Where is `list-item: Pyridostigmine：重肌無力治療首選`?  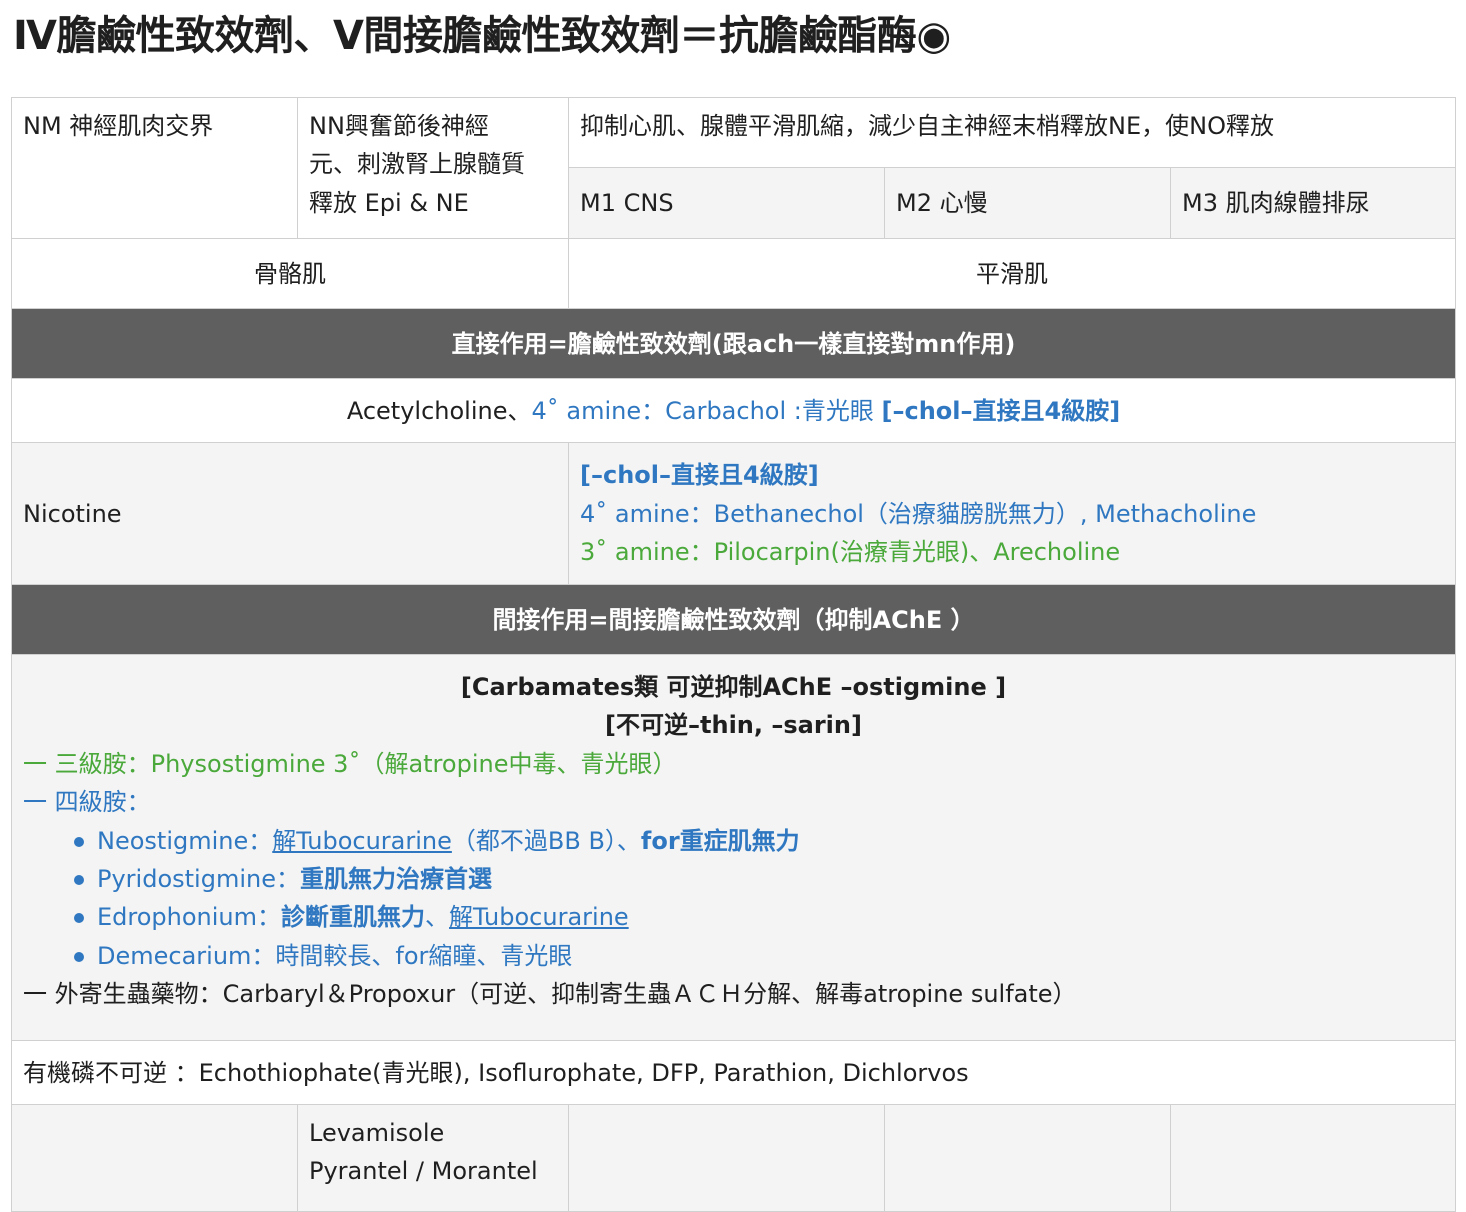 list-item: Pyridostigmine：重肌無力治療首選 is located at coordinates (758, 879).